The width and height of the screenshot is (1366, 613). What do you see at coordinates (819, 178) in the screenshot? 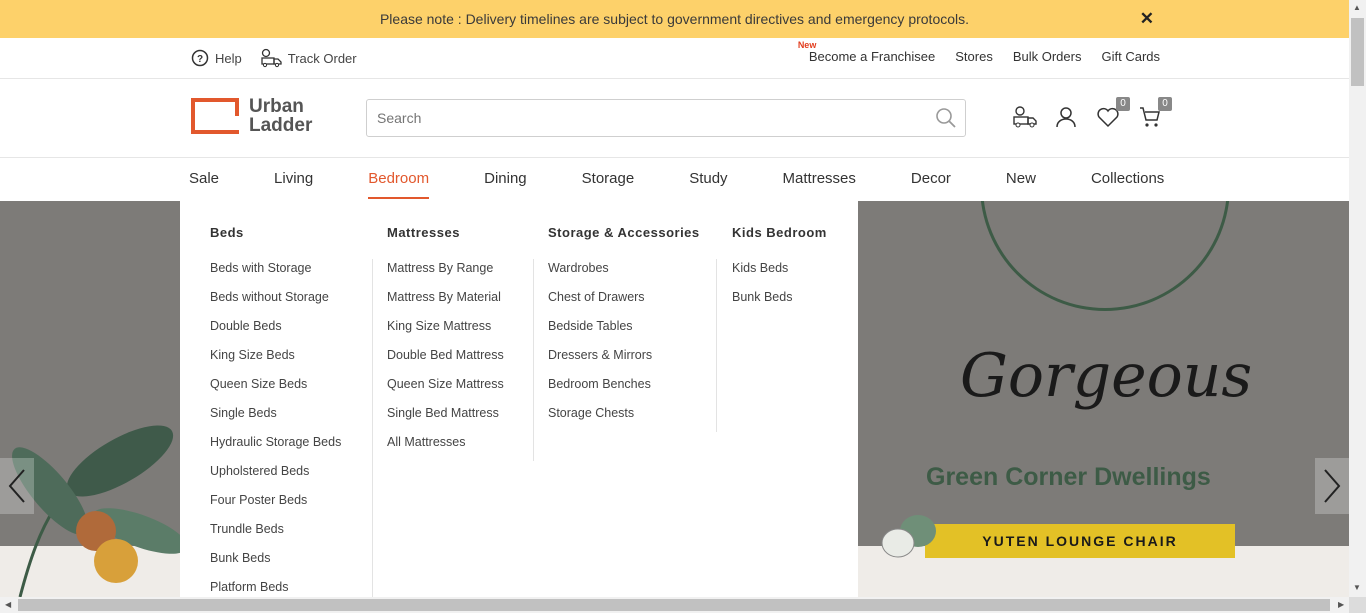
I see `nav-item-mattresses: Mattresses` at bounding box center [819, 178].